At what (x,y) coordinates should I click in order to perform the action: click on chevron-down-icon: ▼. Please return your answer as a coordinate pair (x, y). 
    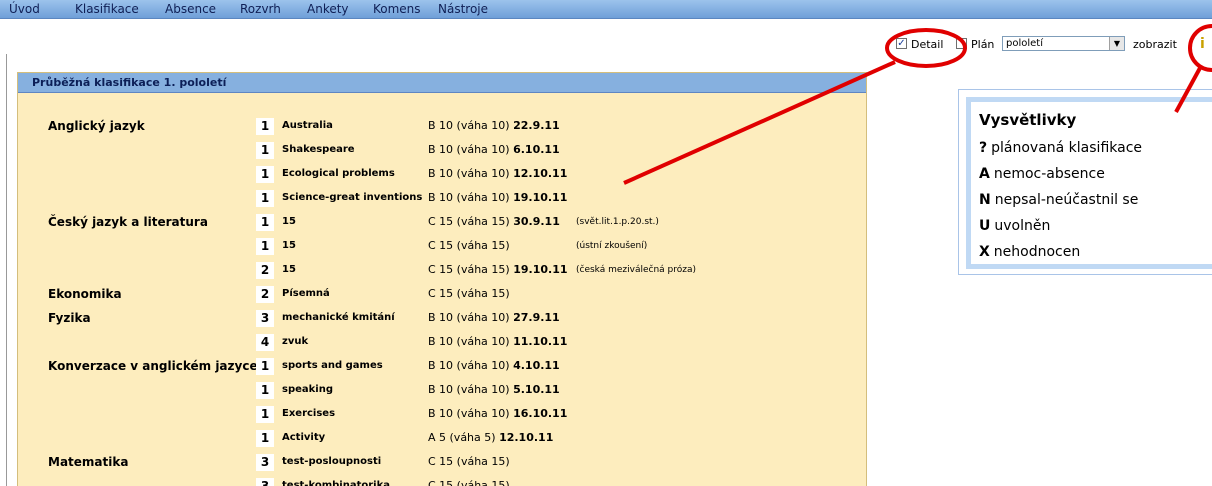
    Looking at the image, I should click on (1116, 43).